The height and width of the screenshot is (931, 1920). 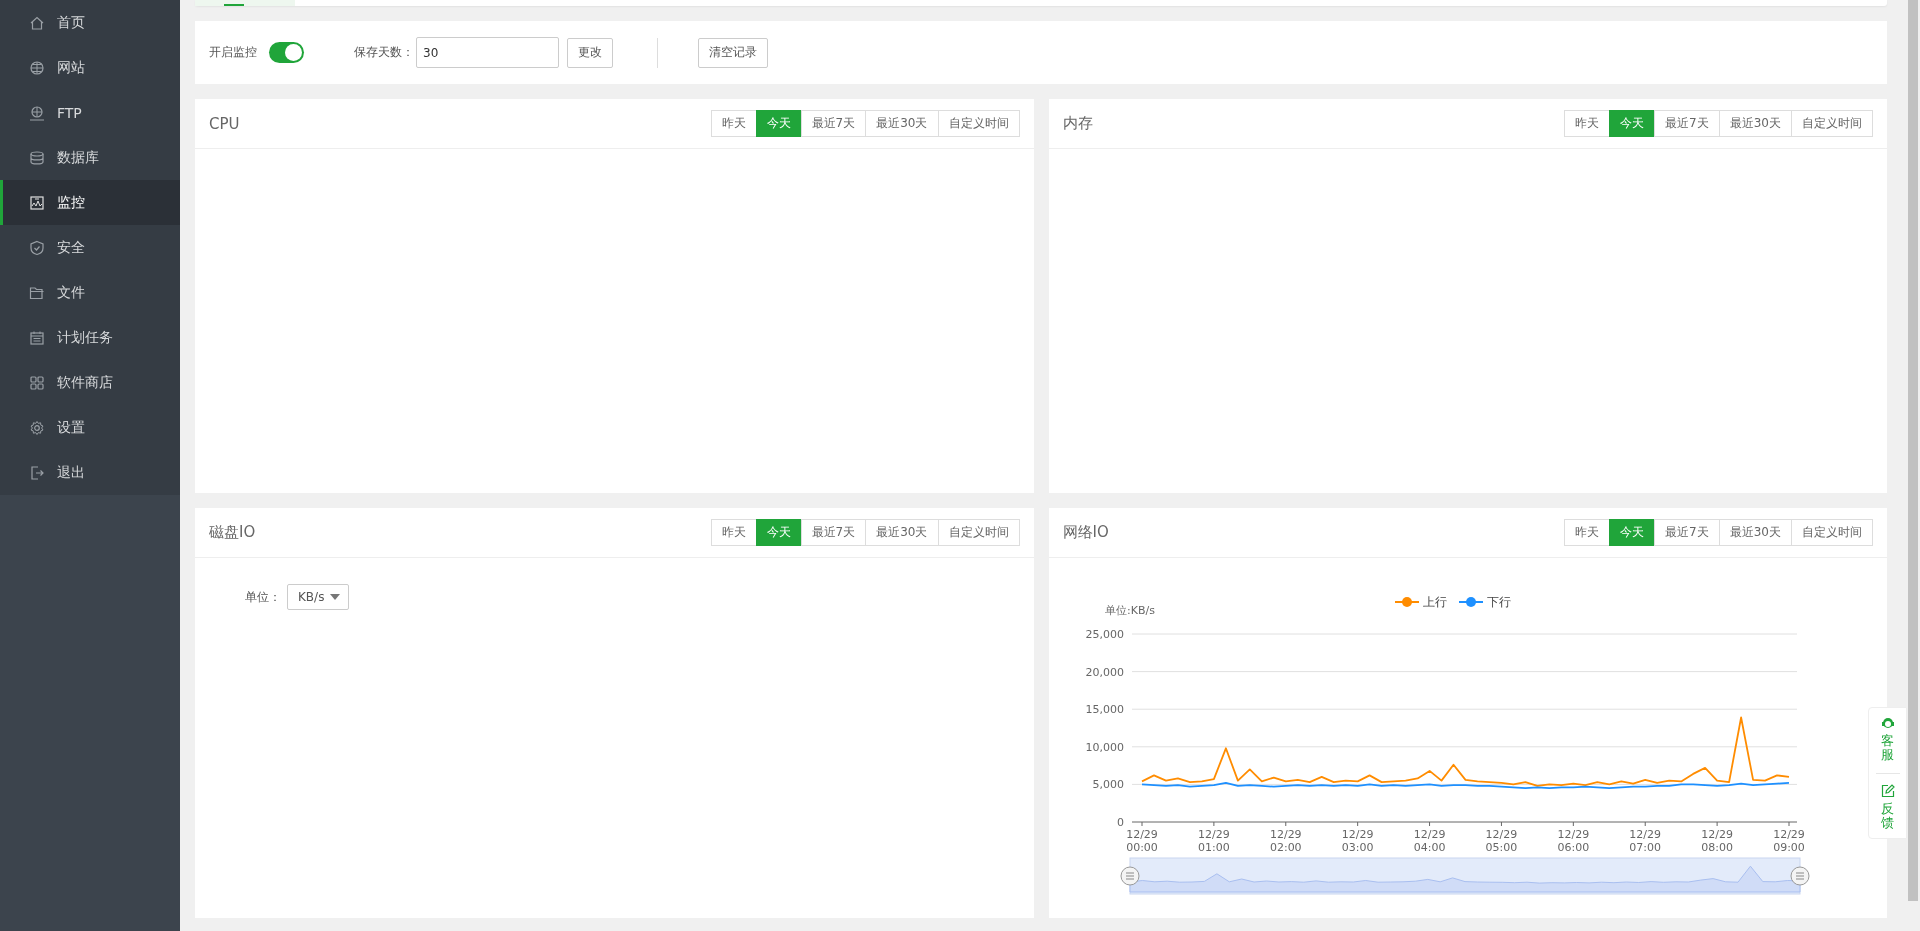 What do you see at coordinates (1085, 532) in the screenshot?
I see `panel-title: 网络IO` at bounding box center [1085, 532].